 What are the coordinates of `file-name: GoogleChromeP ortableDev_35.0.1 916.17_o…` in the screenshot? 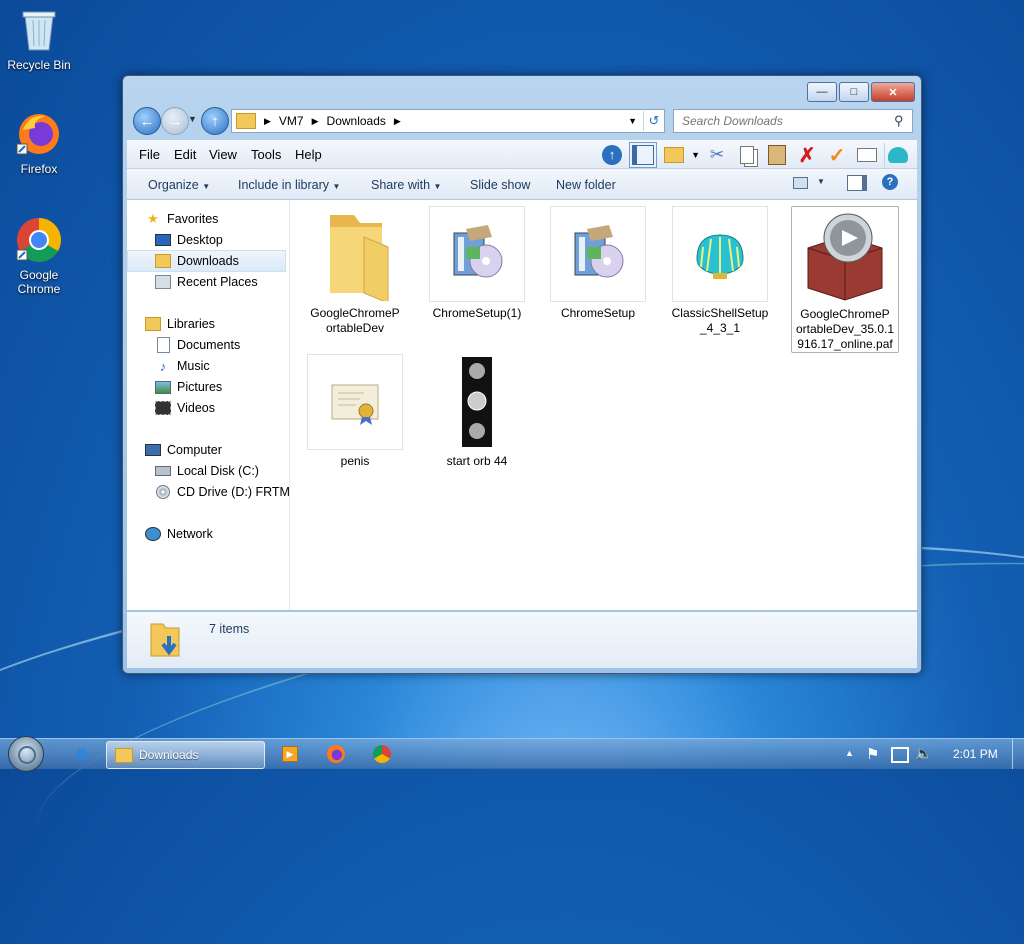 It's located at (845, 329).